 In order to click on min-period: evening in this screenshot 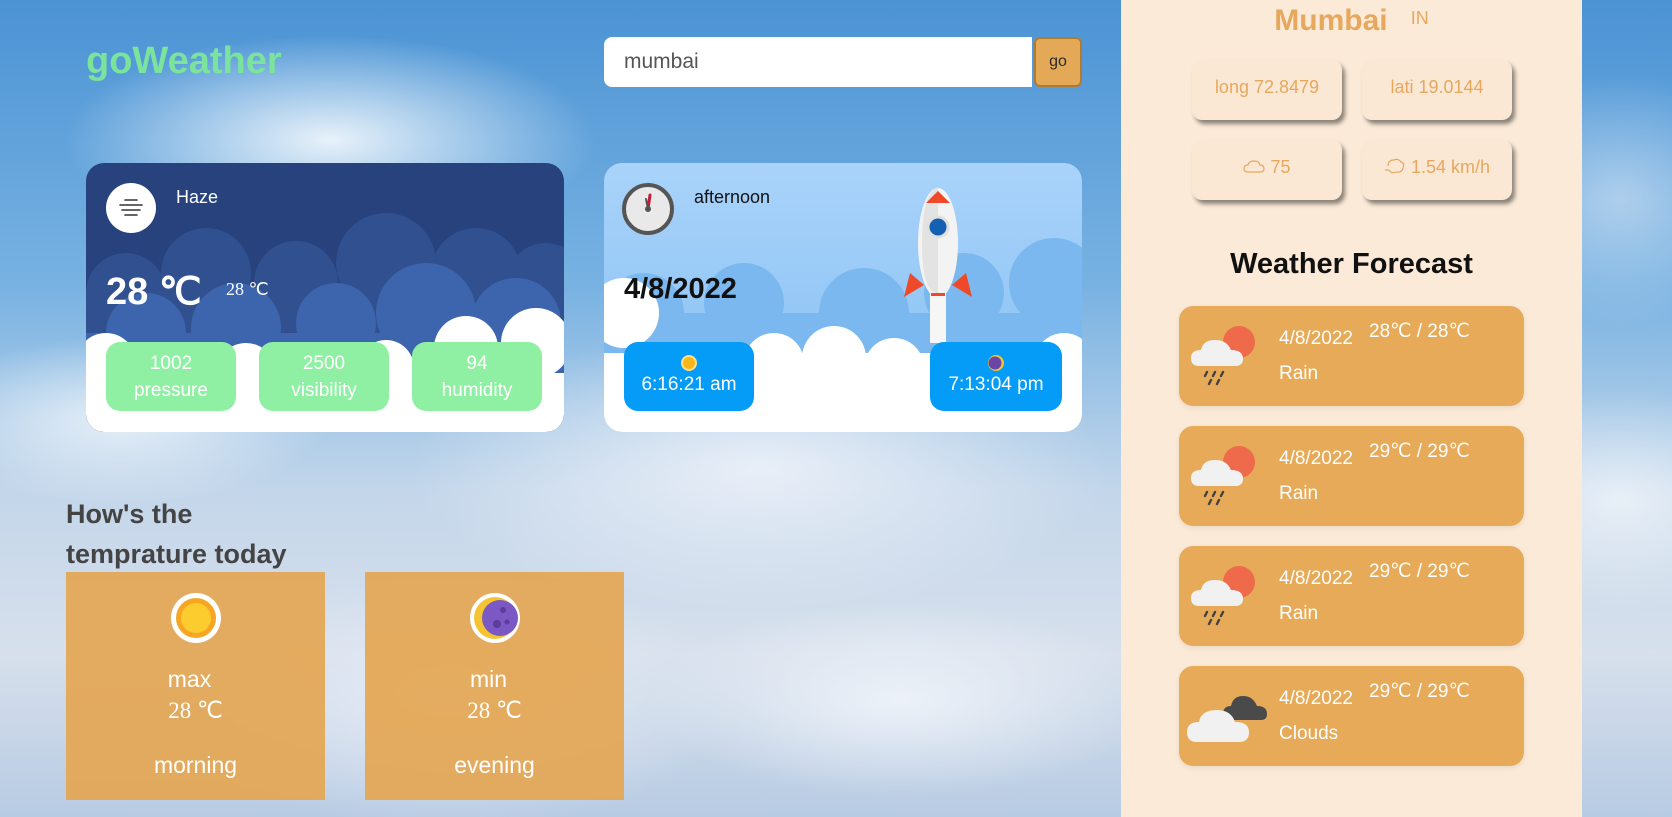, I will do `click(494, 765)`.